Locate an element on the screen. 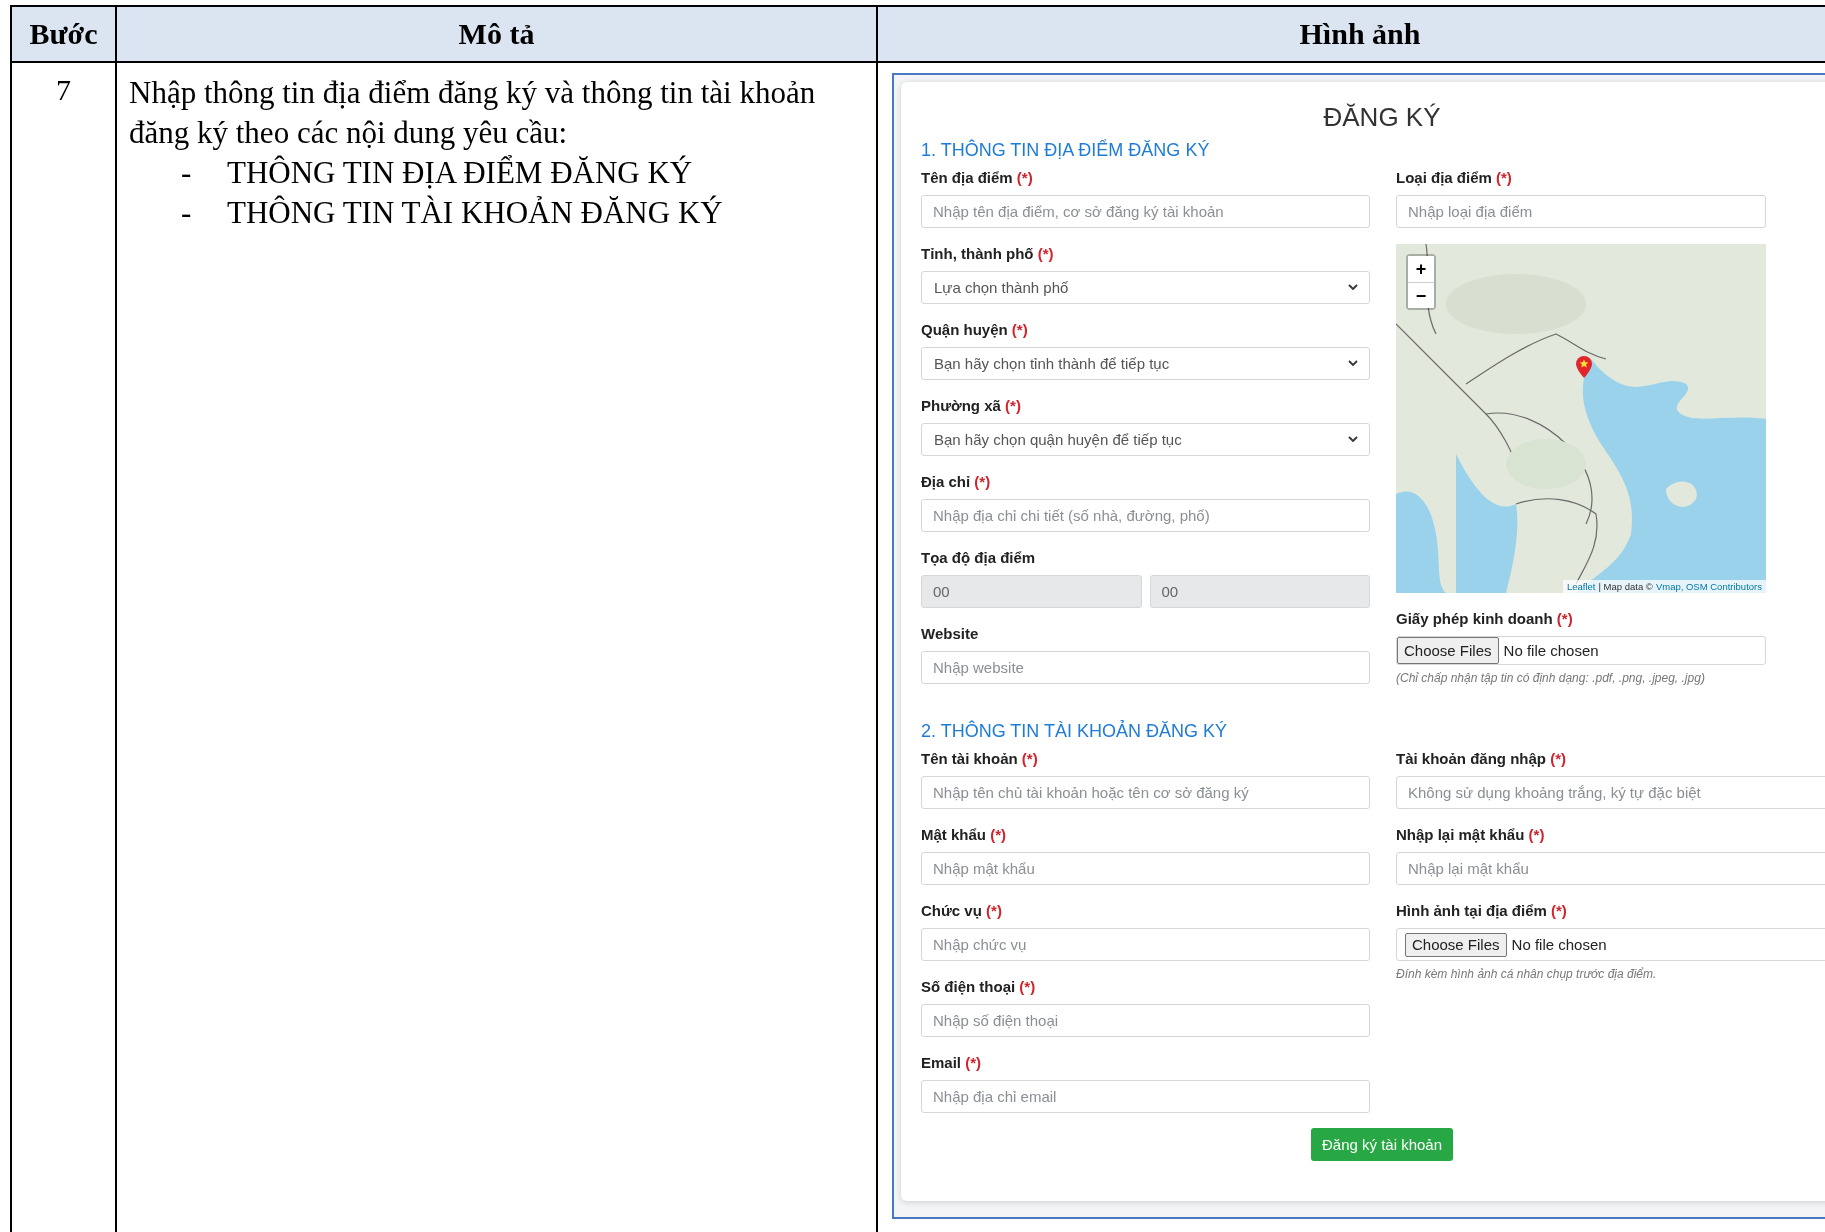 The height and width of the screenshot is (1232, 1825). hint-text: Đính kèm hình ảnh cá nhân chụp trước địa điểm. is located at coordinates (1527, 974).